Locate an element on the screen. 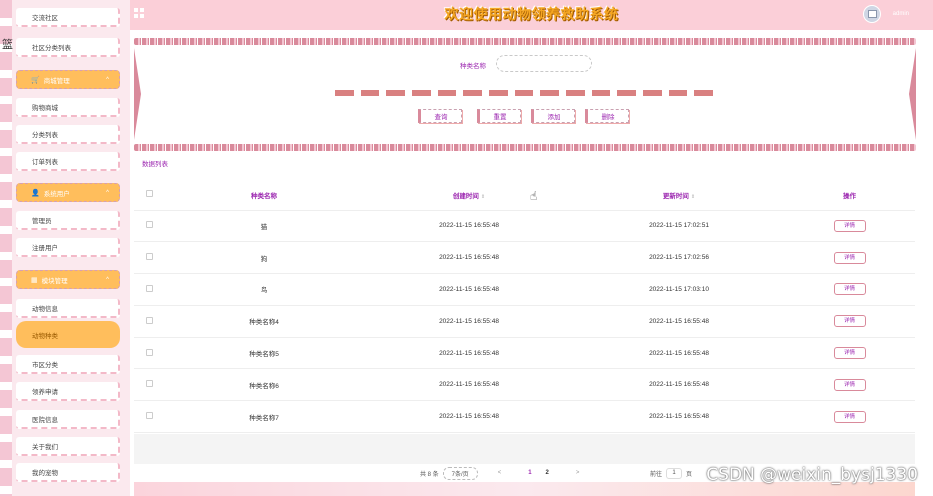 The height and width of the screenshot is (496, 933). cell-name: 种类名称4 is located at coordinates (264, 321).